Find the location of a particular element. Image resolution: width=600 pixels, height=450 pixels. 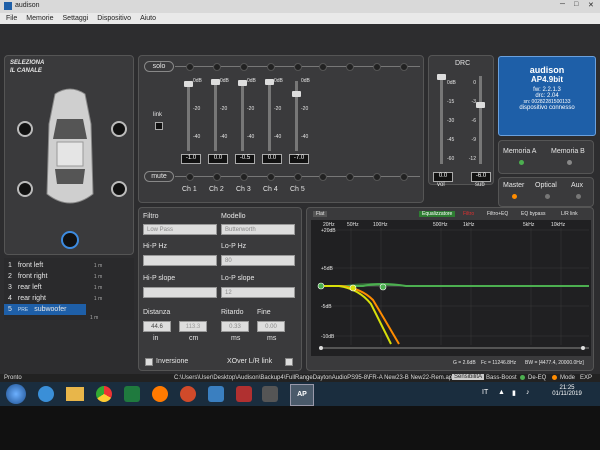

mute-extra-dot-3-icon is located at coordinates (377, 177).